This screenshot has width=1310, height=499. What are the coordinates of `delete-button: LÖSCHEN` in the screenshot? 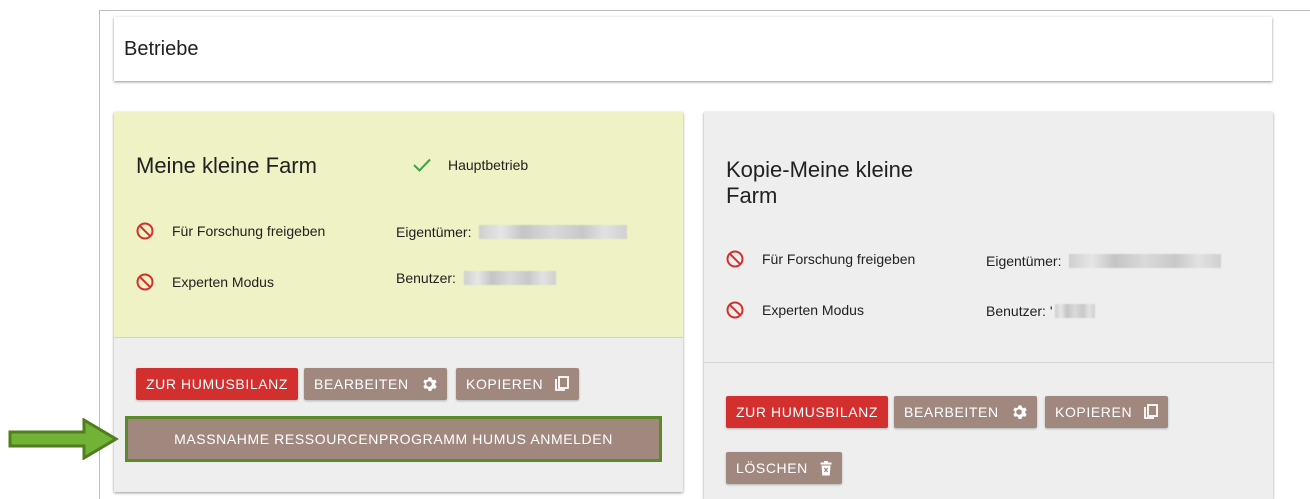 It's located at (784, 468).